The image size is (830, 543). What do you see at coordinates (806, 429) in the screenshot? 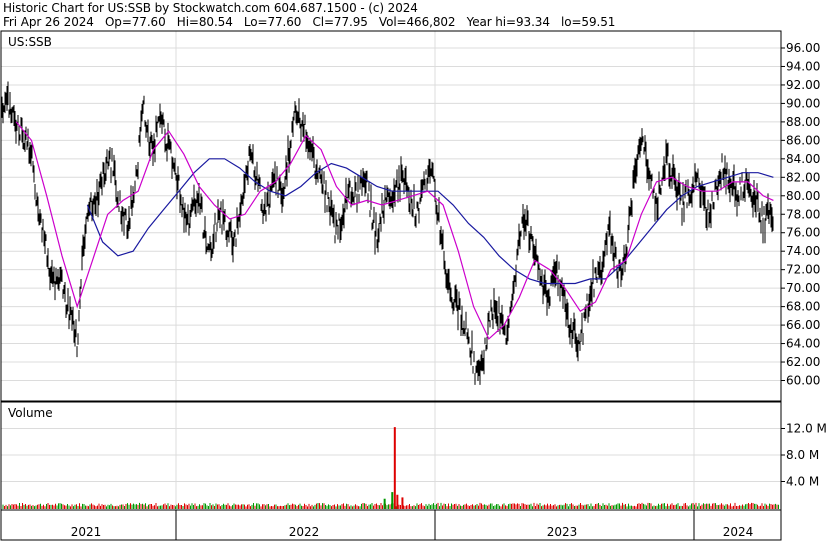
I see `volume-tick-label: 12.0 M` at bounding box center [806, 429].